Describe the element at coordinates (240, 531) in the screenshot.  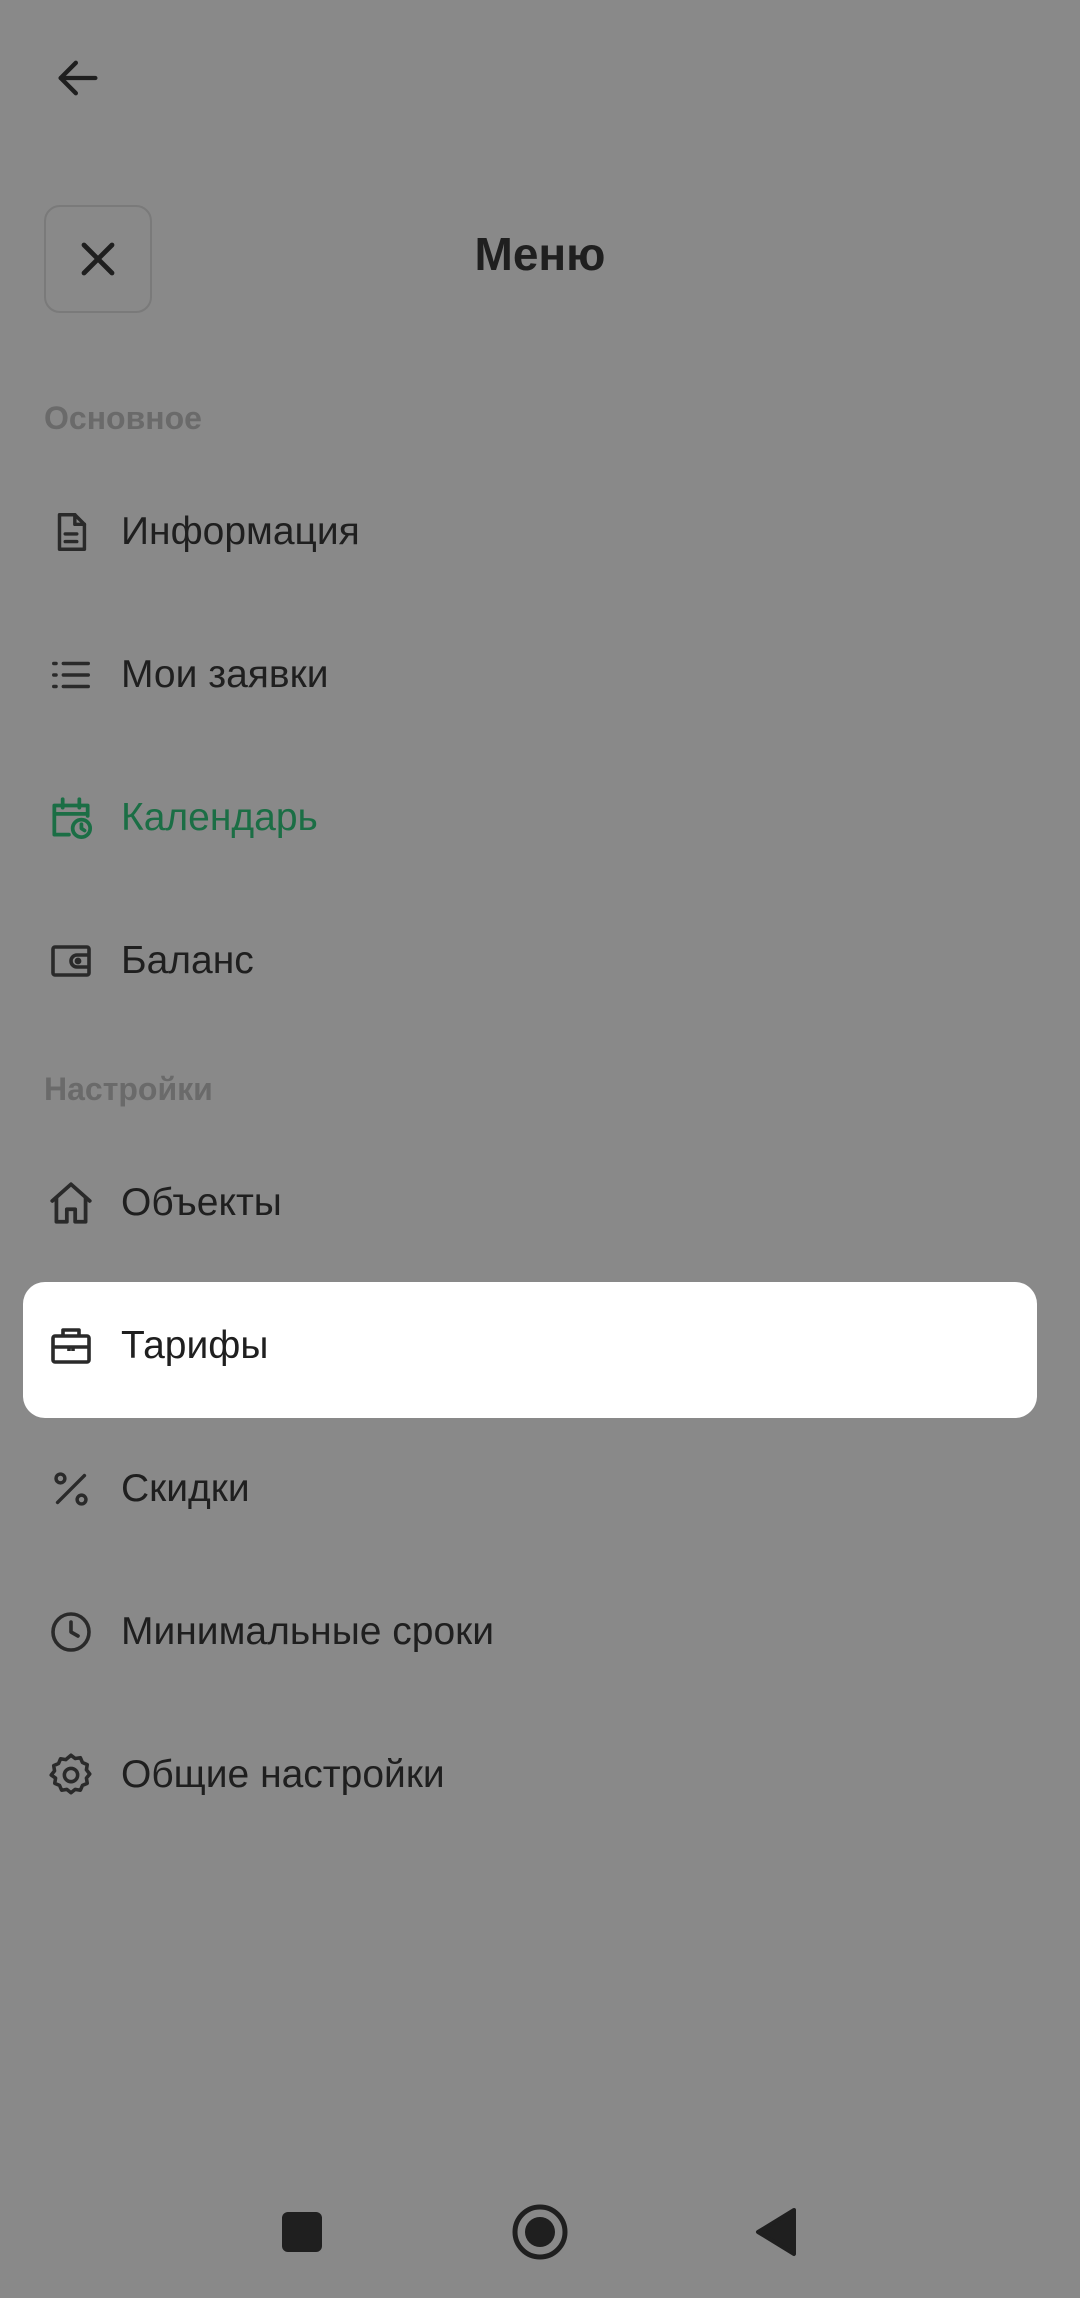
I see `menu-item-label: Информация` at that location.